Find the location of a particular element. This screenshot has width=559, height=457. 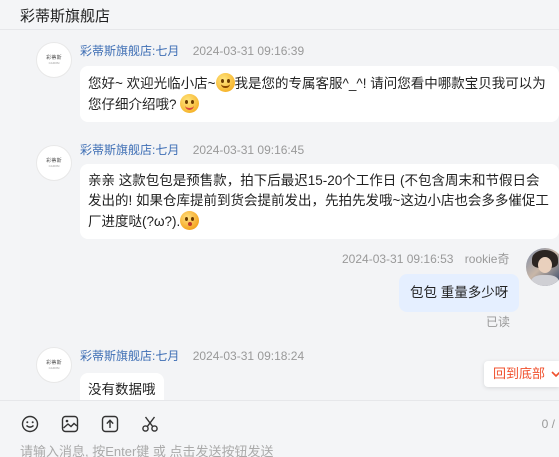

message-text: 您好~ 欢迎光临小店~ is located at coordinates (152, 83).